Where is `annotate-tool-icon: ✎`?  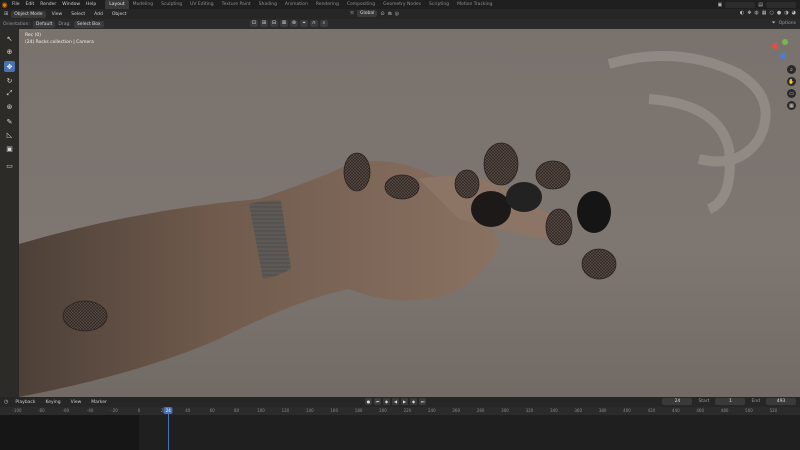
annotate-tool-icon: ✎ is located at coordinates (9, 121).